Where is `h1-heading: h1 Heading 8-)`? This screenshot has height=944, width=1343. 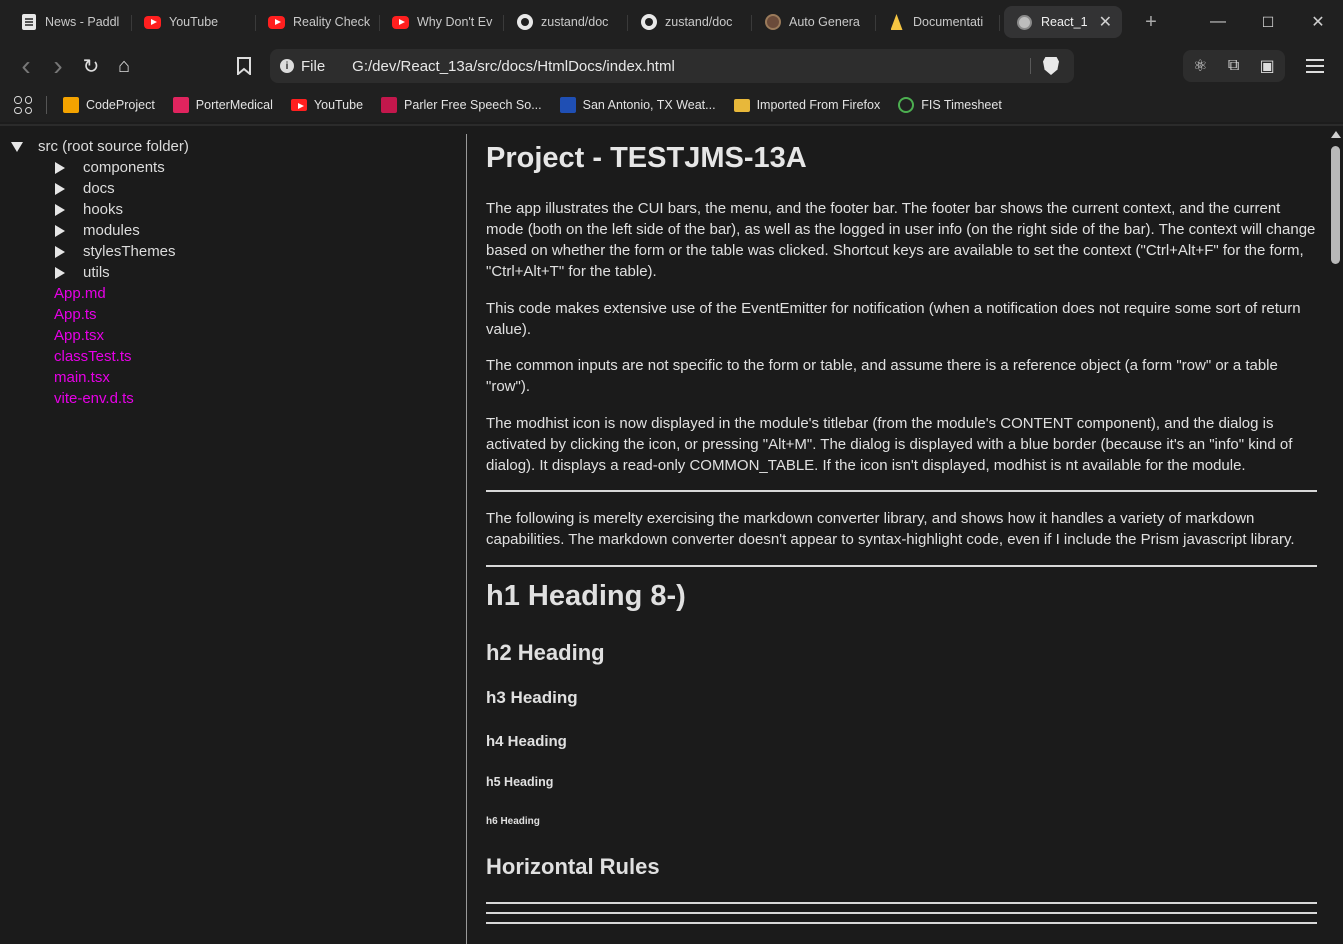 h1-heading: h1 Heading 8-) is located at coordinates (586, 596).